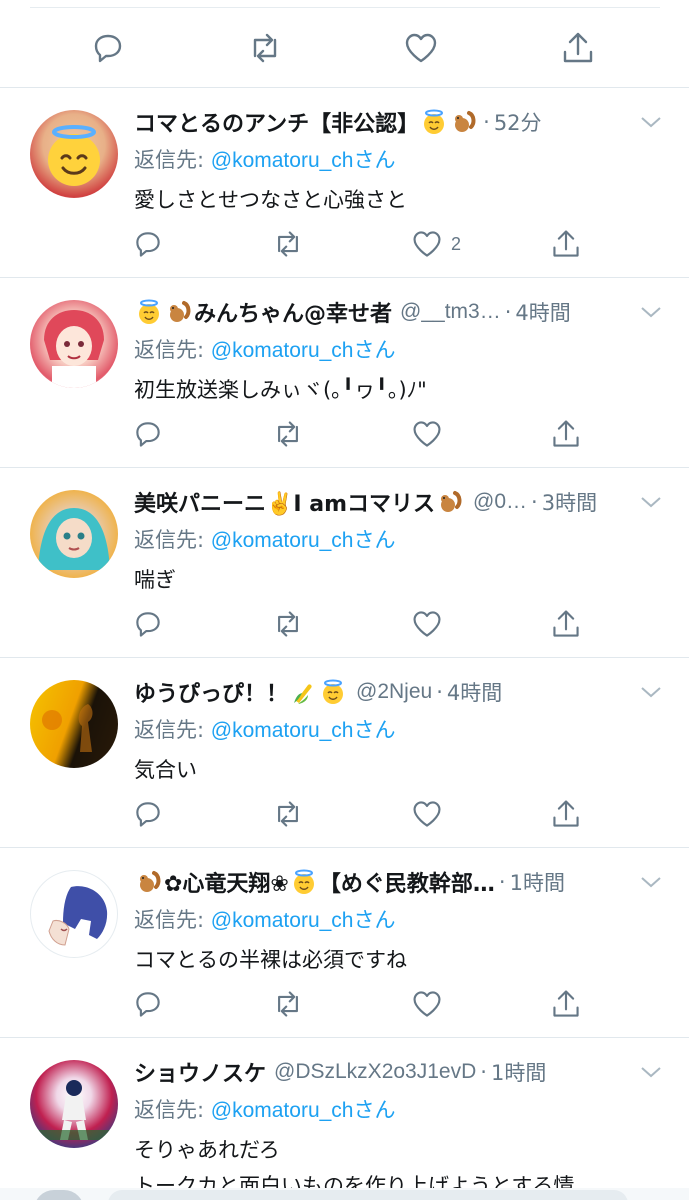 This screenshot has width=689, height=1200. Describe the element at coordinates (226, 882) in the screenshot. I see `display-name: ✿心竜天翔❀` at that location.